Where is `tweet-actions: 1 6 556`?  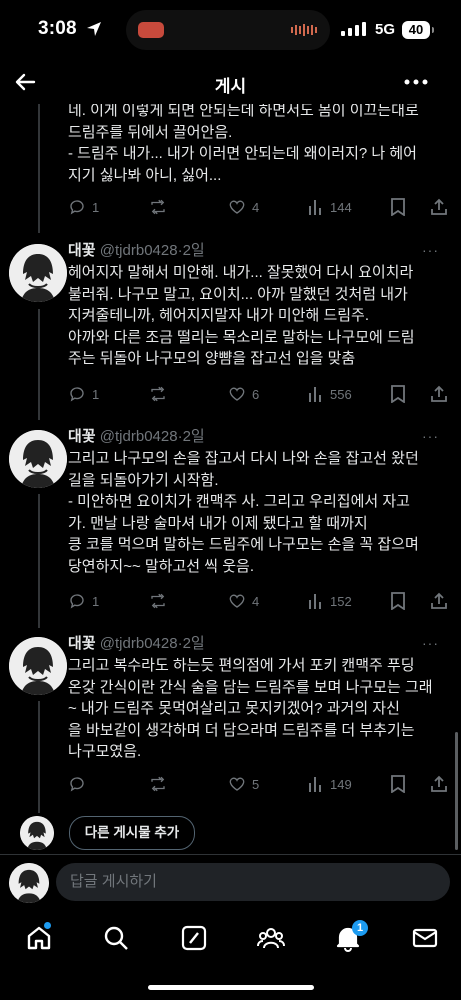
tweet-actions: 1 6 556 is located at coordinates (262, 394).